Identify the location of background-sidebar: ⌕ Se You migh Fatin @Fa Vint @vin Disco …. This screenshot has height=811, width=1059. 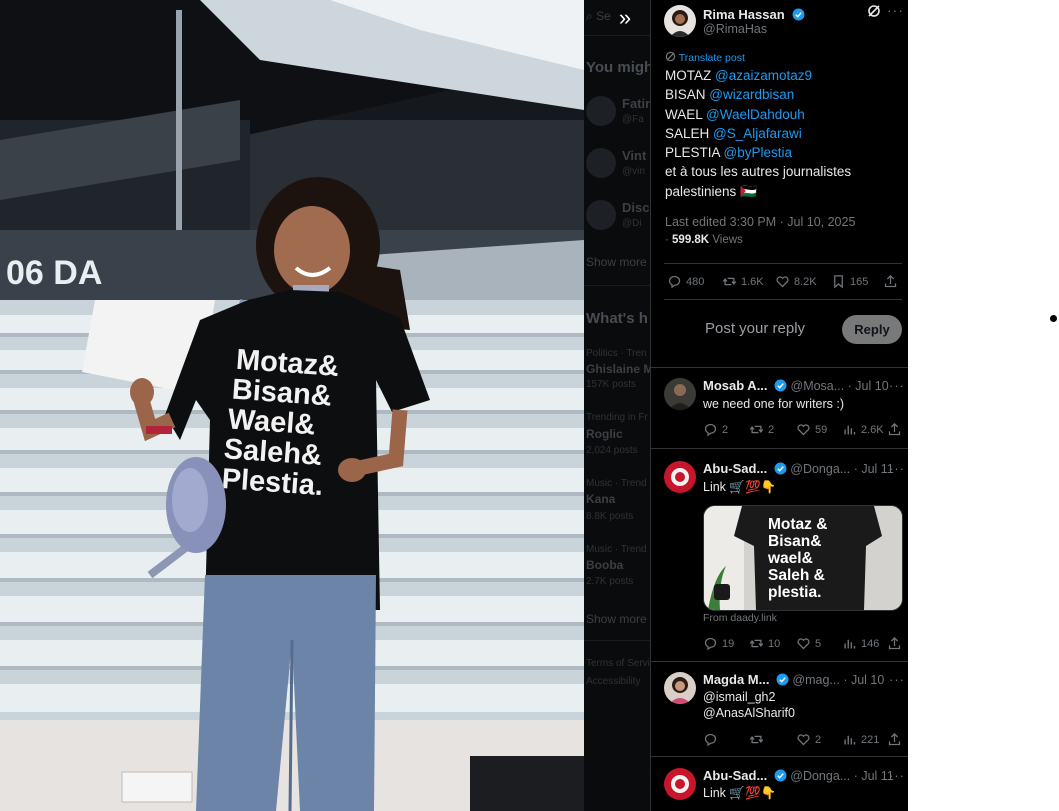
(617, 405).